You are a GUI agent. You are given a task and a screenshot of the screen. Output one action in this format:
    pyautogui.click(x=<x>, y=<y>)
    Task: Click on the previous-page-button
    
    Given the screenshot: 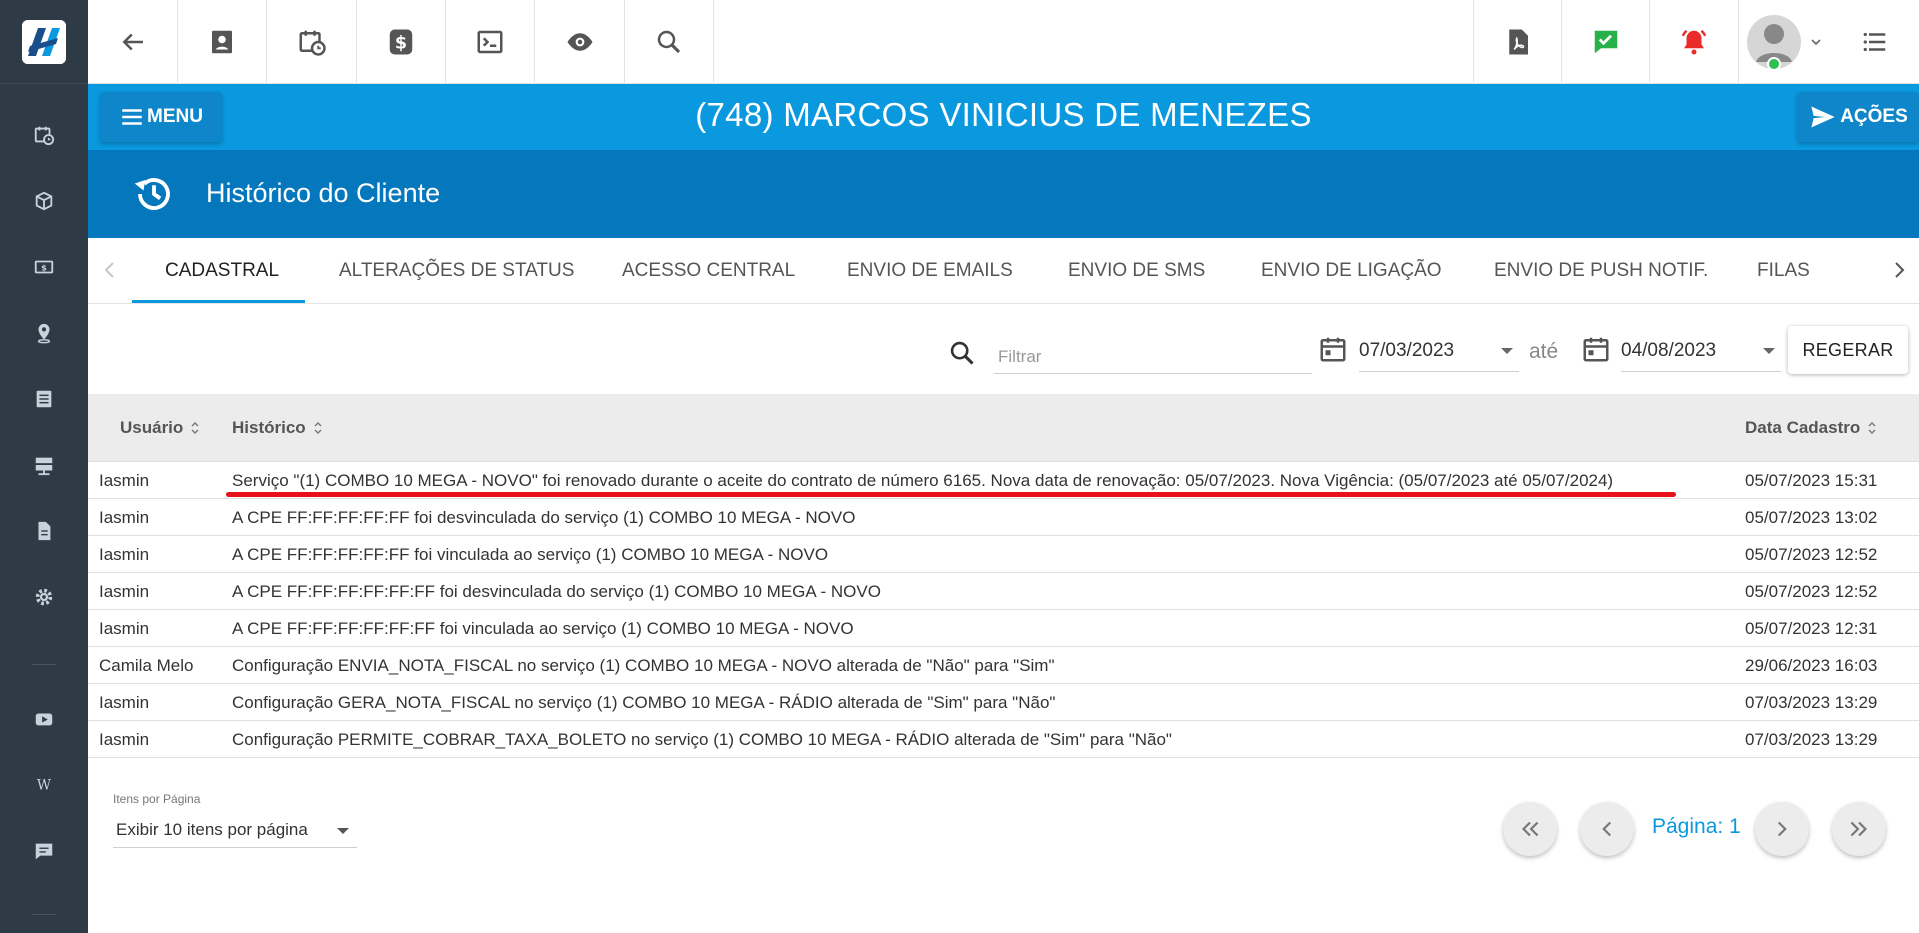 What is the action you would take?
    pyautogui.click(x=1607, y=829)
    